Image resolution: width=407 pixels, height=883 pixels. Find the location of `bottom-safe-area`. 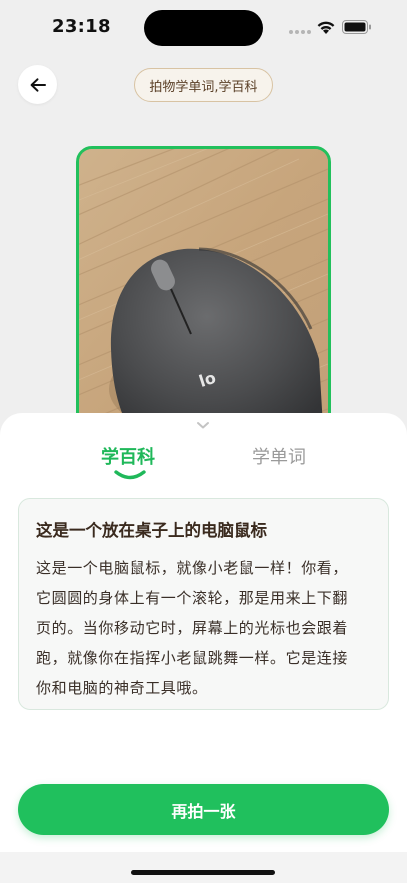

bottom-safe-area is located at coordinates (203, 867).